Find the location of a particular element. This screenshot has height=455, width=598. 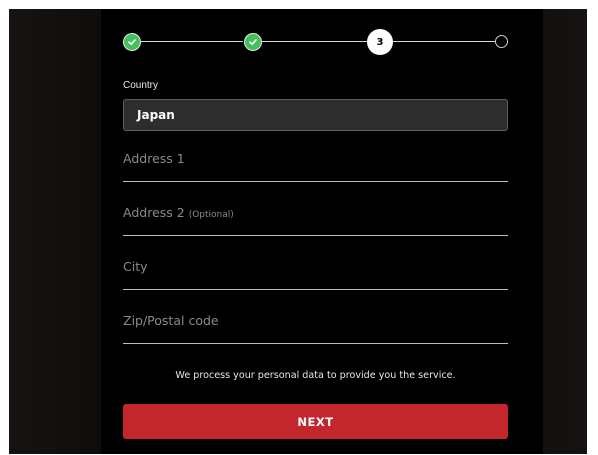

step-4-pending is located at coordinates (501, 41).